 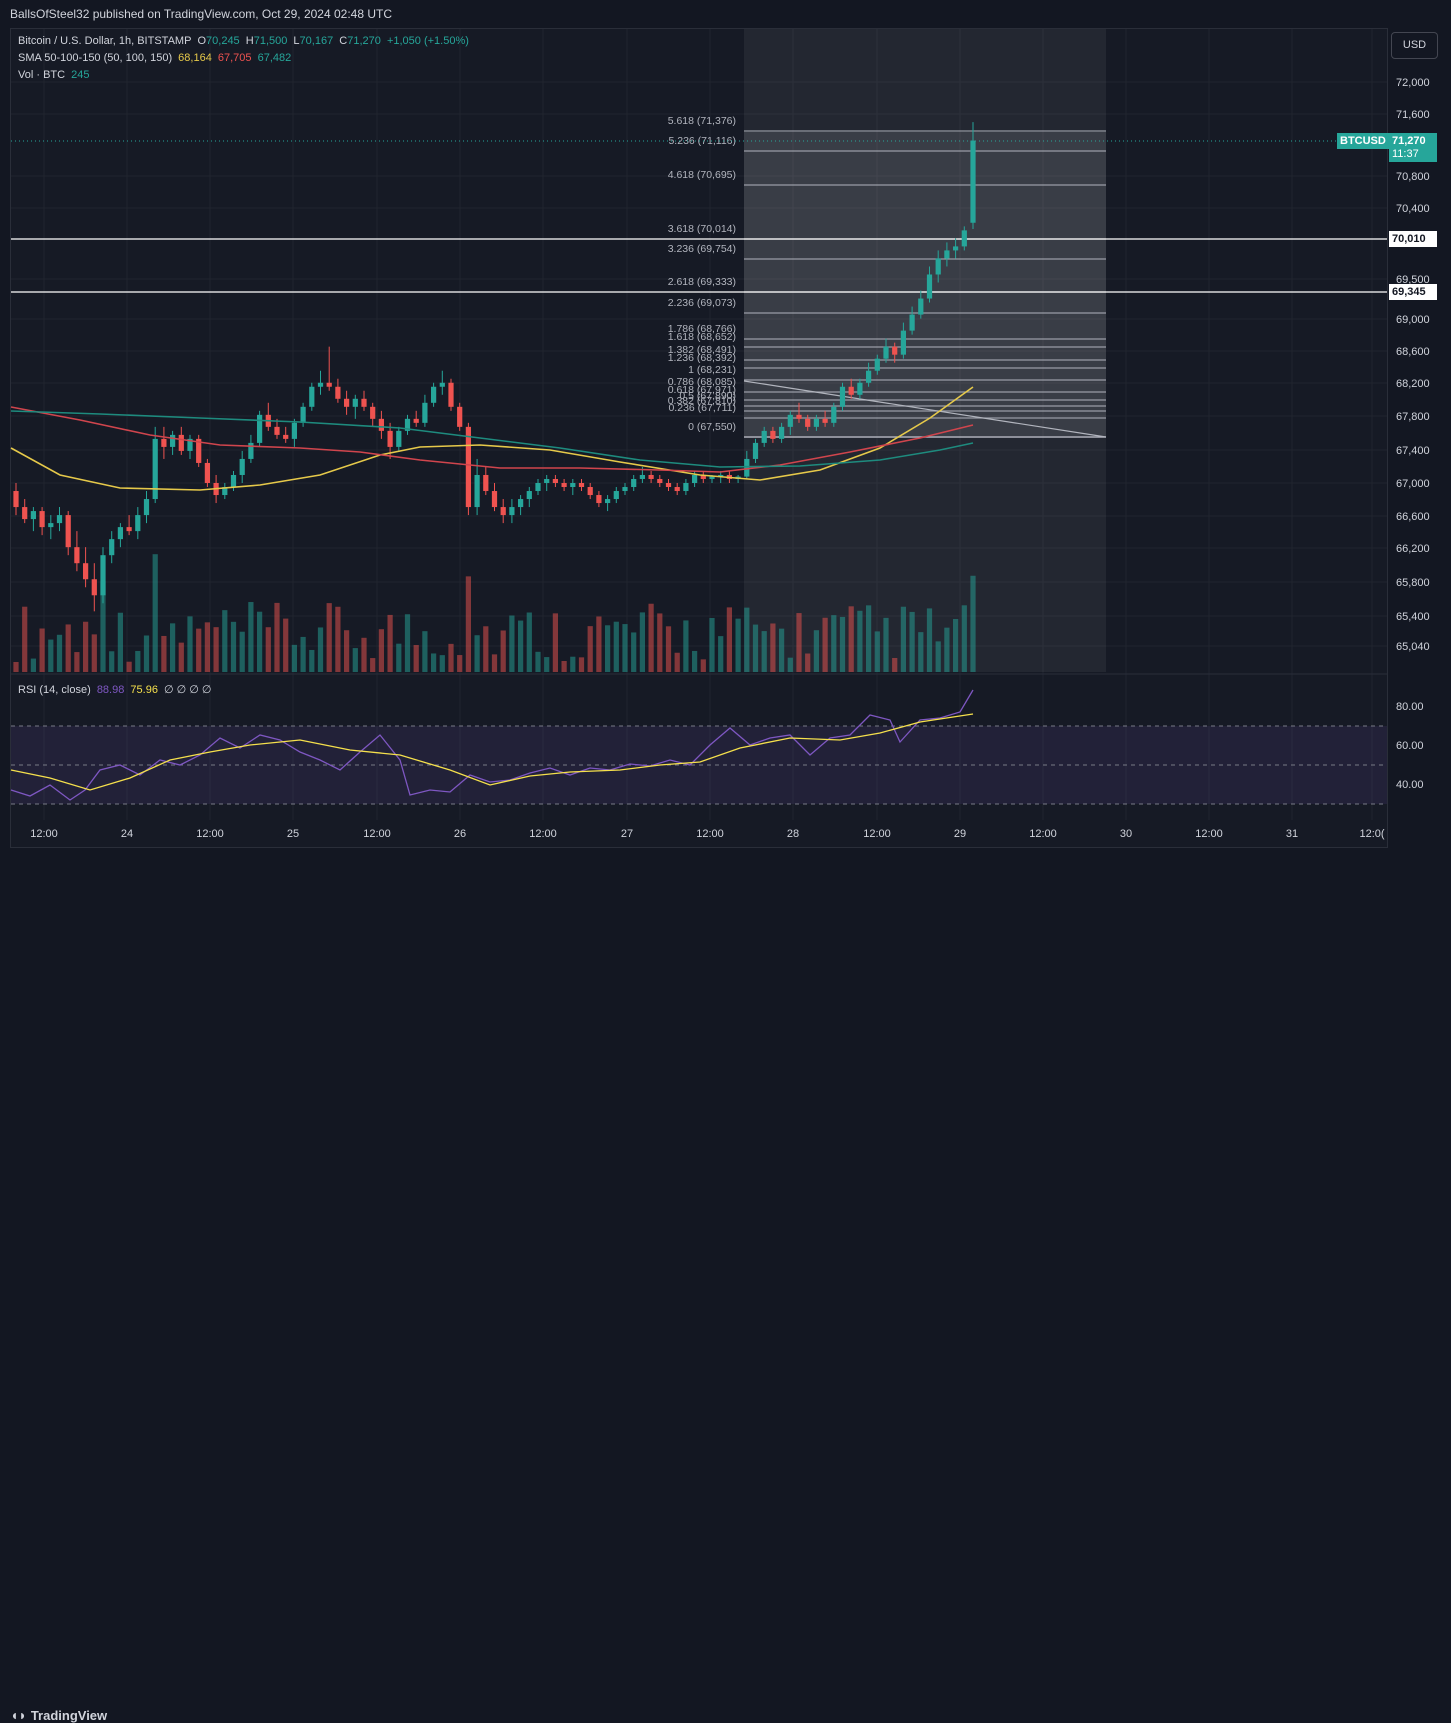 I want to click on change-value: +1,050 (+1.50%), so click(x=427, y=41).